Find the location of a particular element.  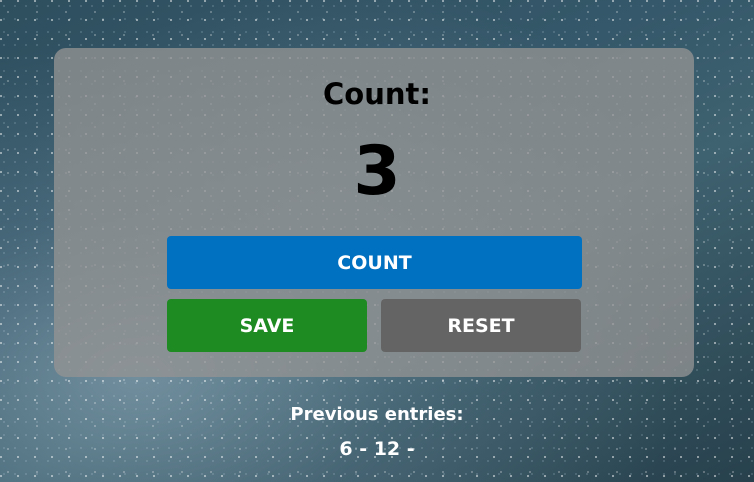

count-button: COUNT is located at coordinates (374, 262).